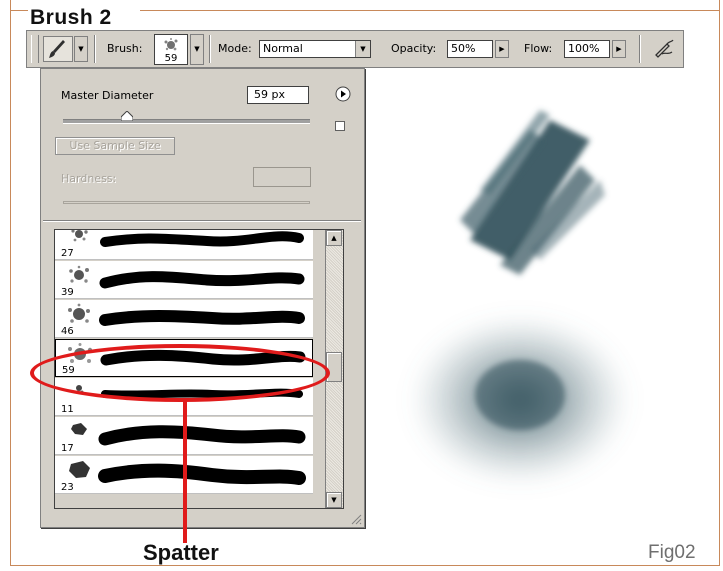 The image size is (723, 571). I want to click on brush-picker-dropdown: ▼, so click(197, 49).